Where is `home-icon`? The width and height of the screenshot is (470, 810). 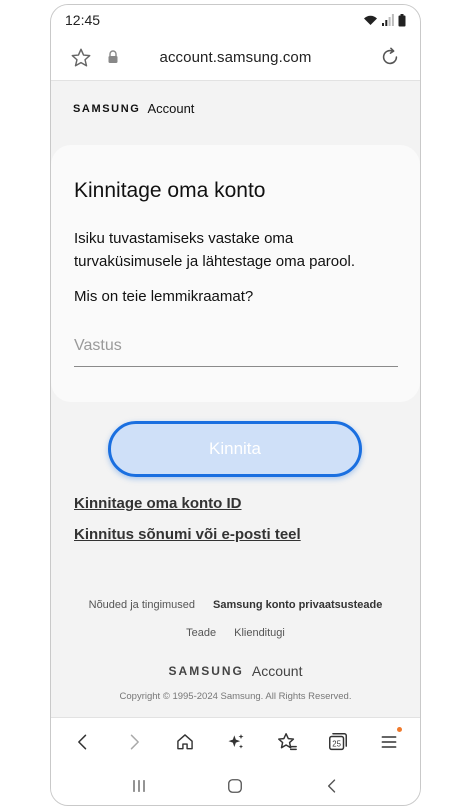
home-icon is located at coordinates (184, 741).